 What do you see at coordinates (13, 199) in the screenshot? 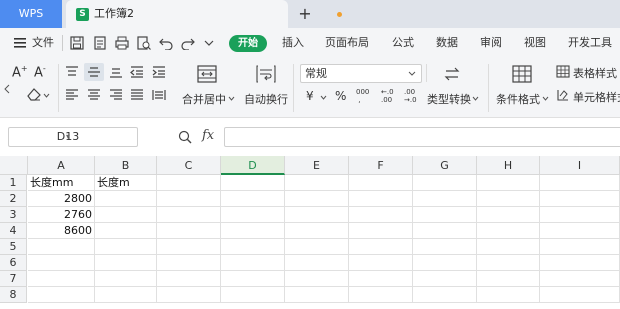
I see `row-header-2: 2` at bounding box center [13, 199].